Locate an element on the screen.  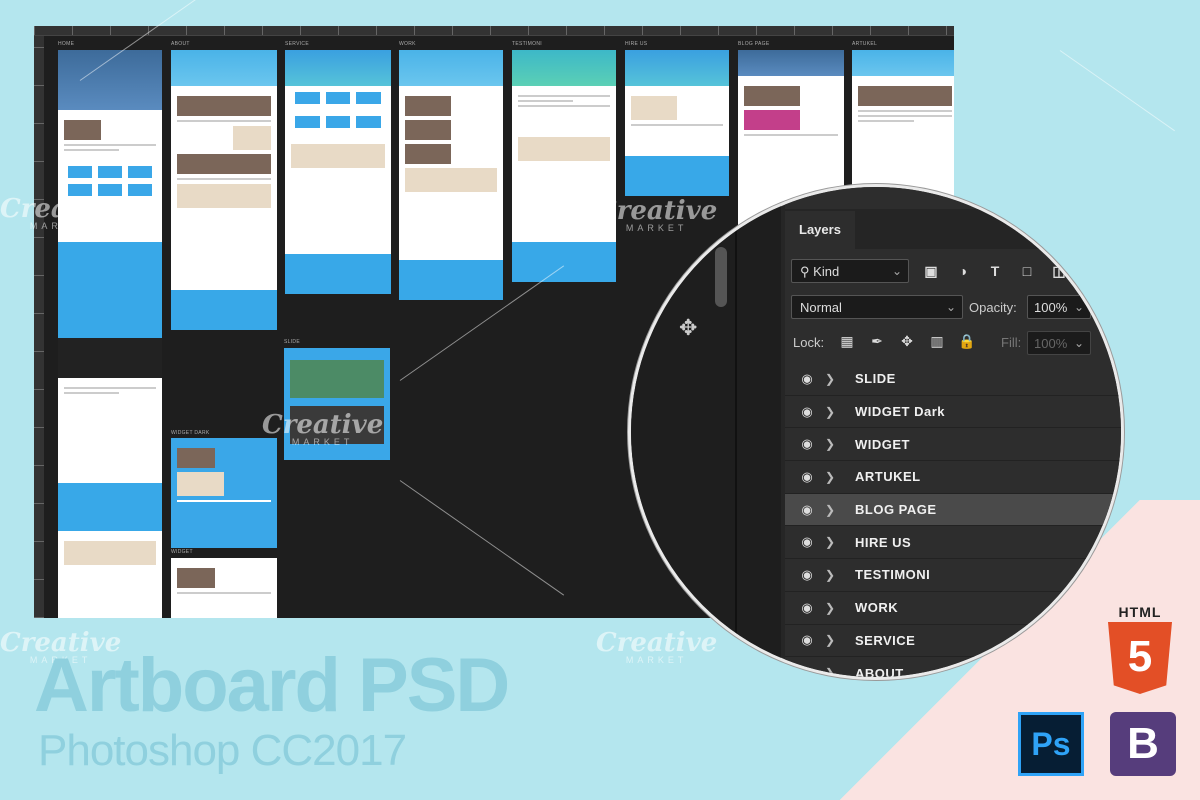
fill-value: 100% is located at coordinates (1051, 343).